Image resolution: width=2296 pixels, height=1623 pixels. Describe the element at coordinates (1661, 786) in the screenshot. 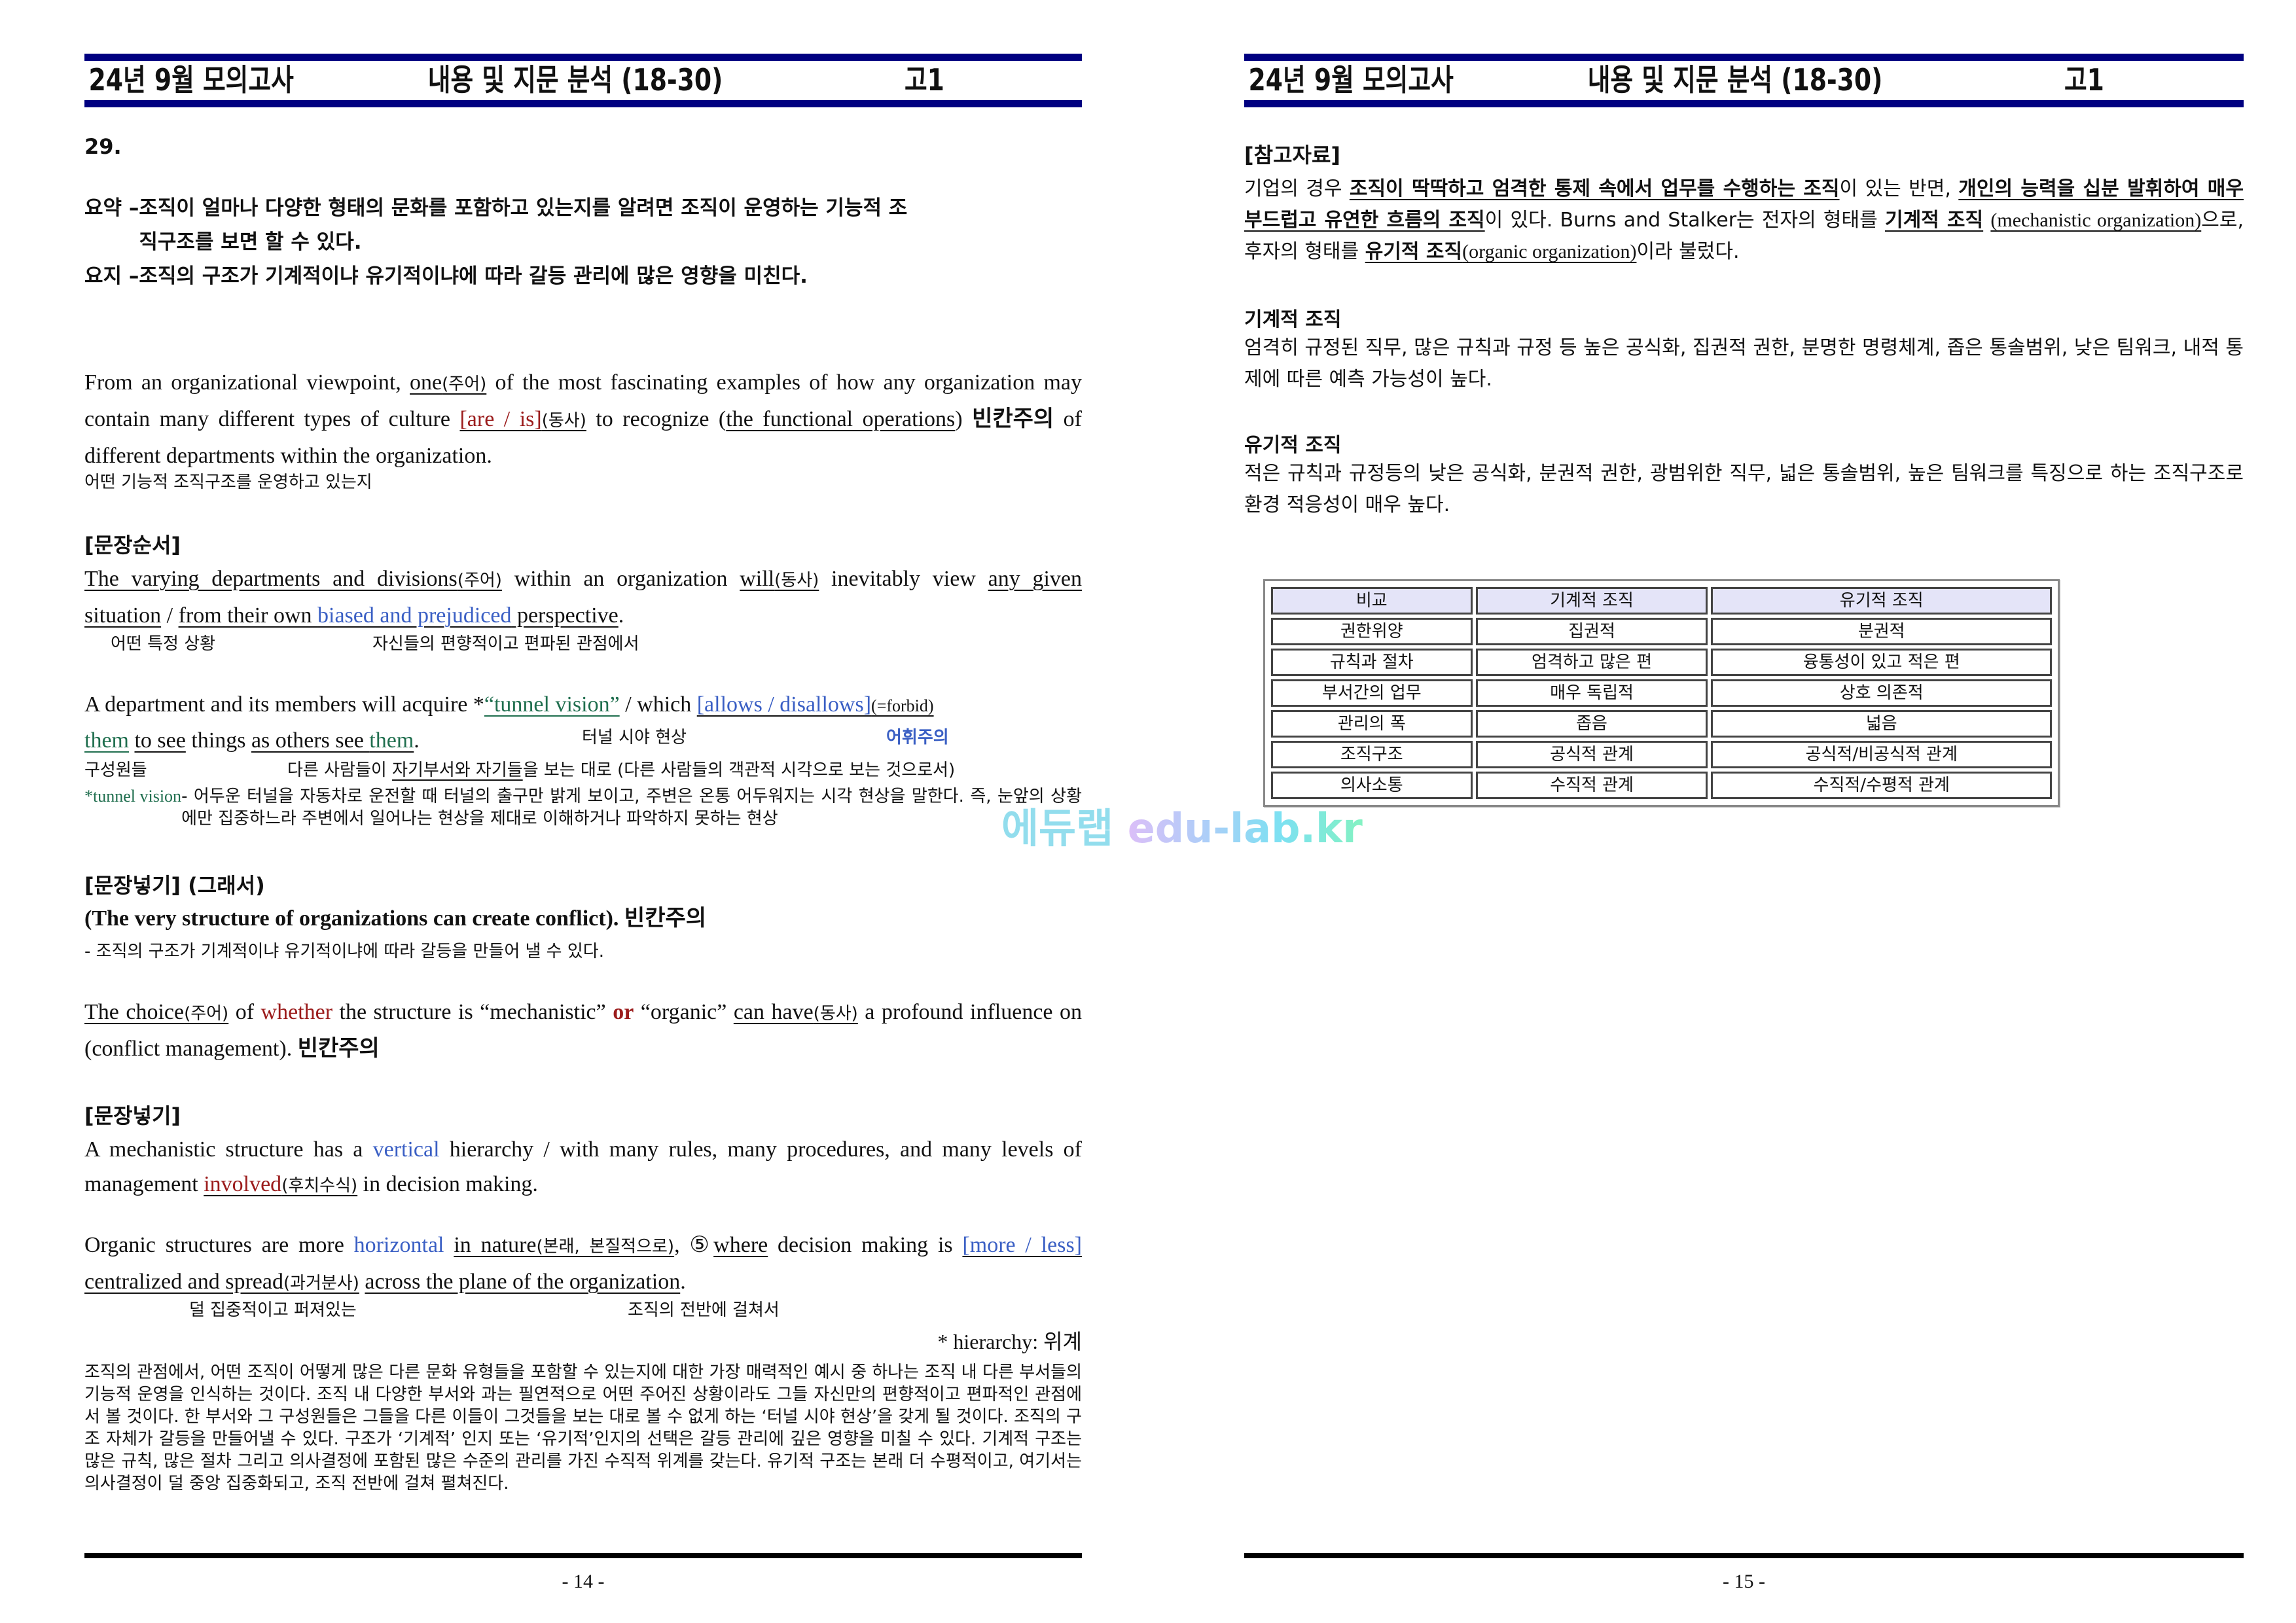

I see `table-row: 의사소통 수직적 관계 수직적/수평적 관계` at that location.